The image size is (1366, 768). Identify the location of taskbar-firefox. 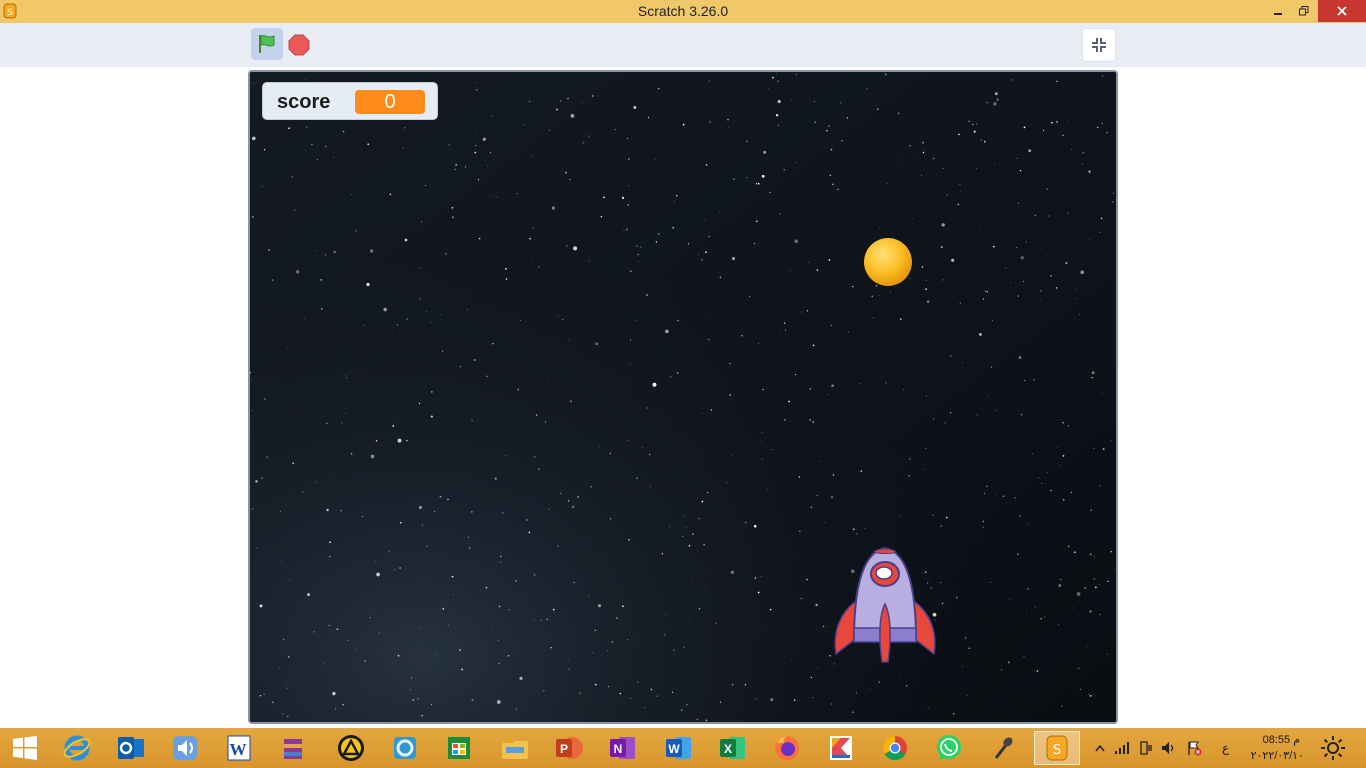
(787, 748).